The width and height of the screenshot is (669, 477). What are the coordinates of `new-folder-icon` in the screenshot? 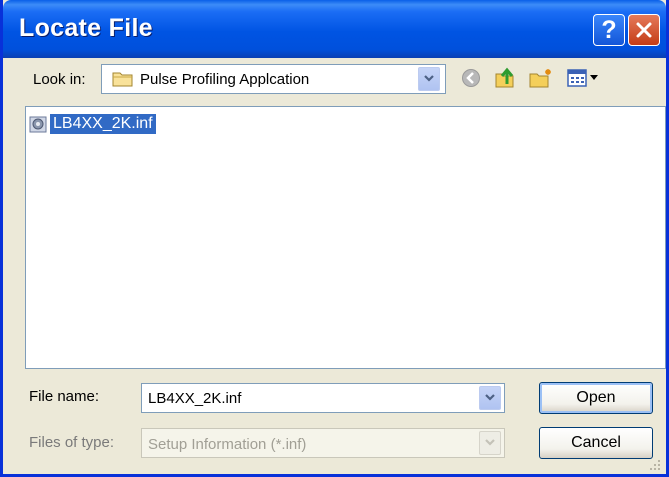 It's located at (541, 78).